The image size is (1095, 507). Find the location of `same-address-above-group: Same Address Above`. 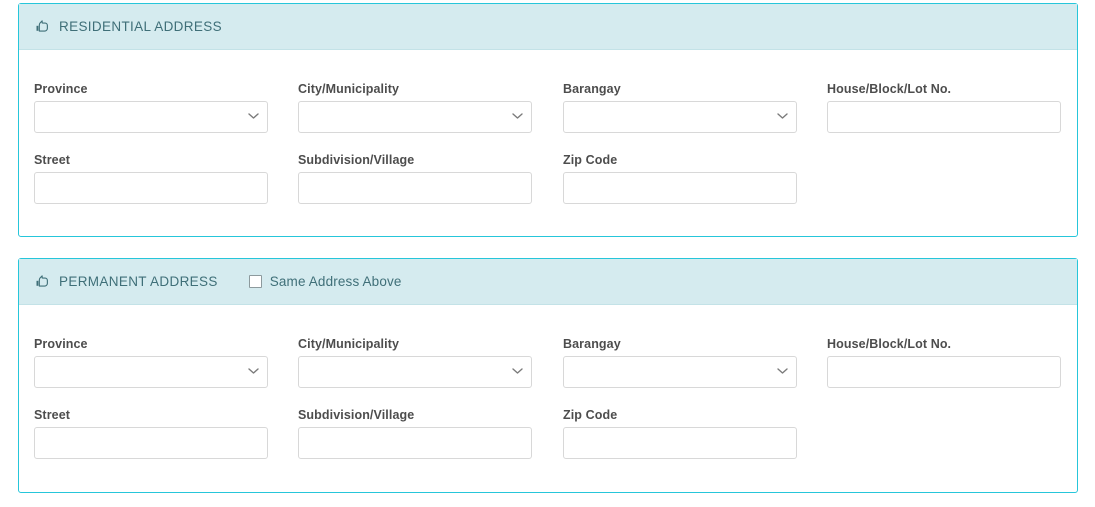

same-address-above-group: Same Address Above is located at coordinates (325, 281).